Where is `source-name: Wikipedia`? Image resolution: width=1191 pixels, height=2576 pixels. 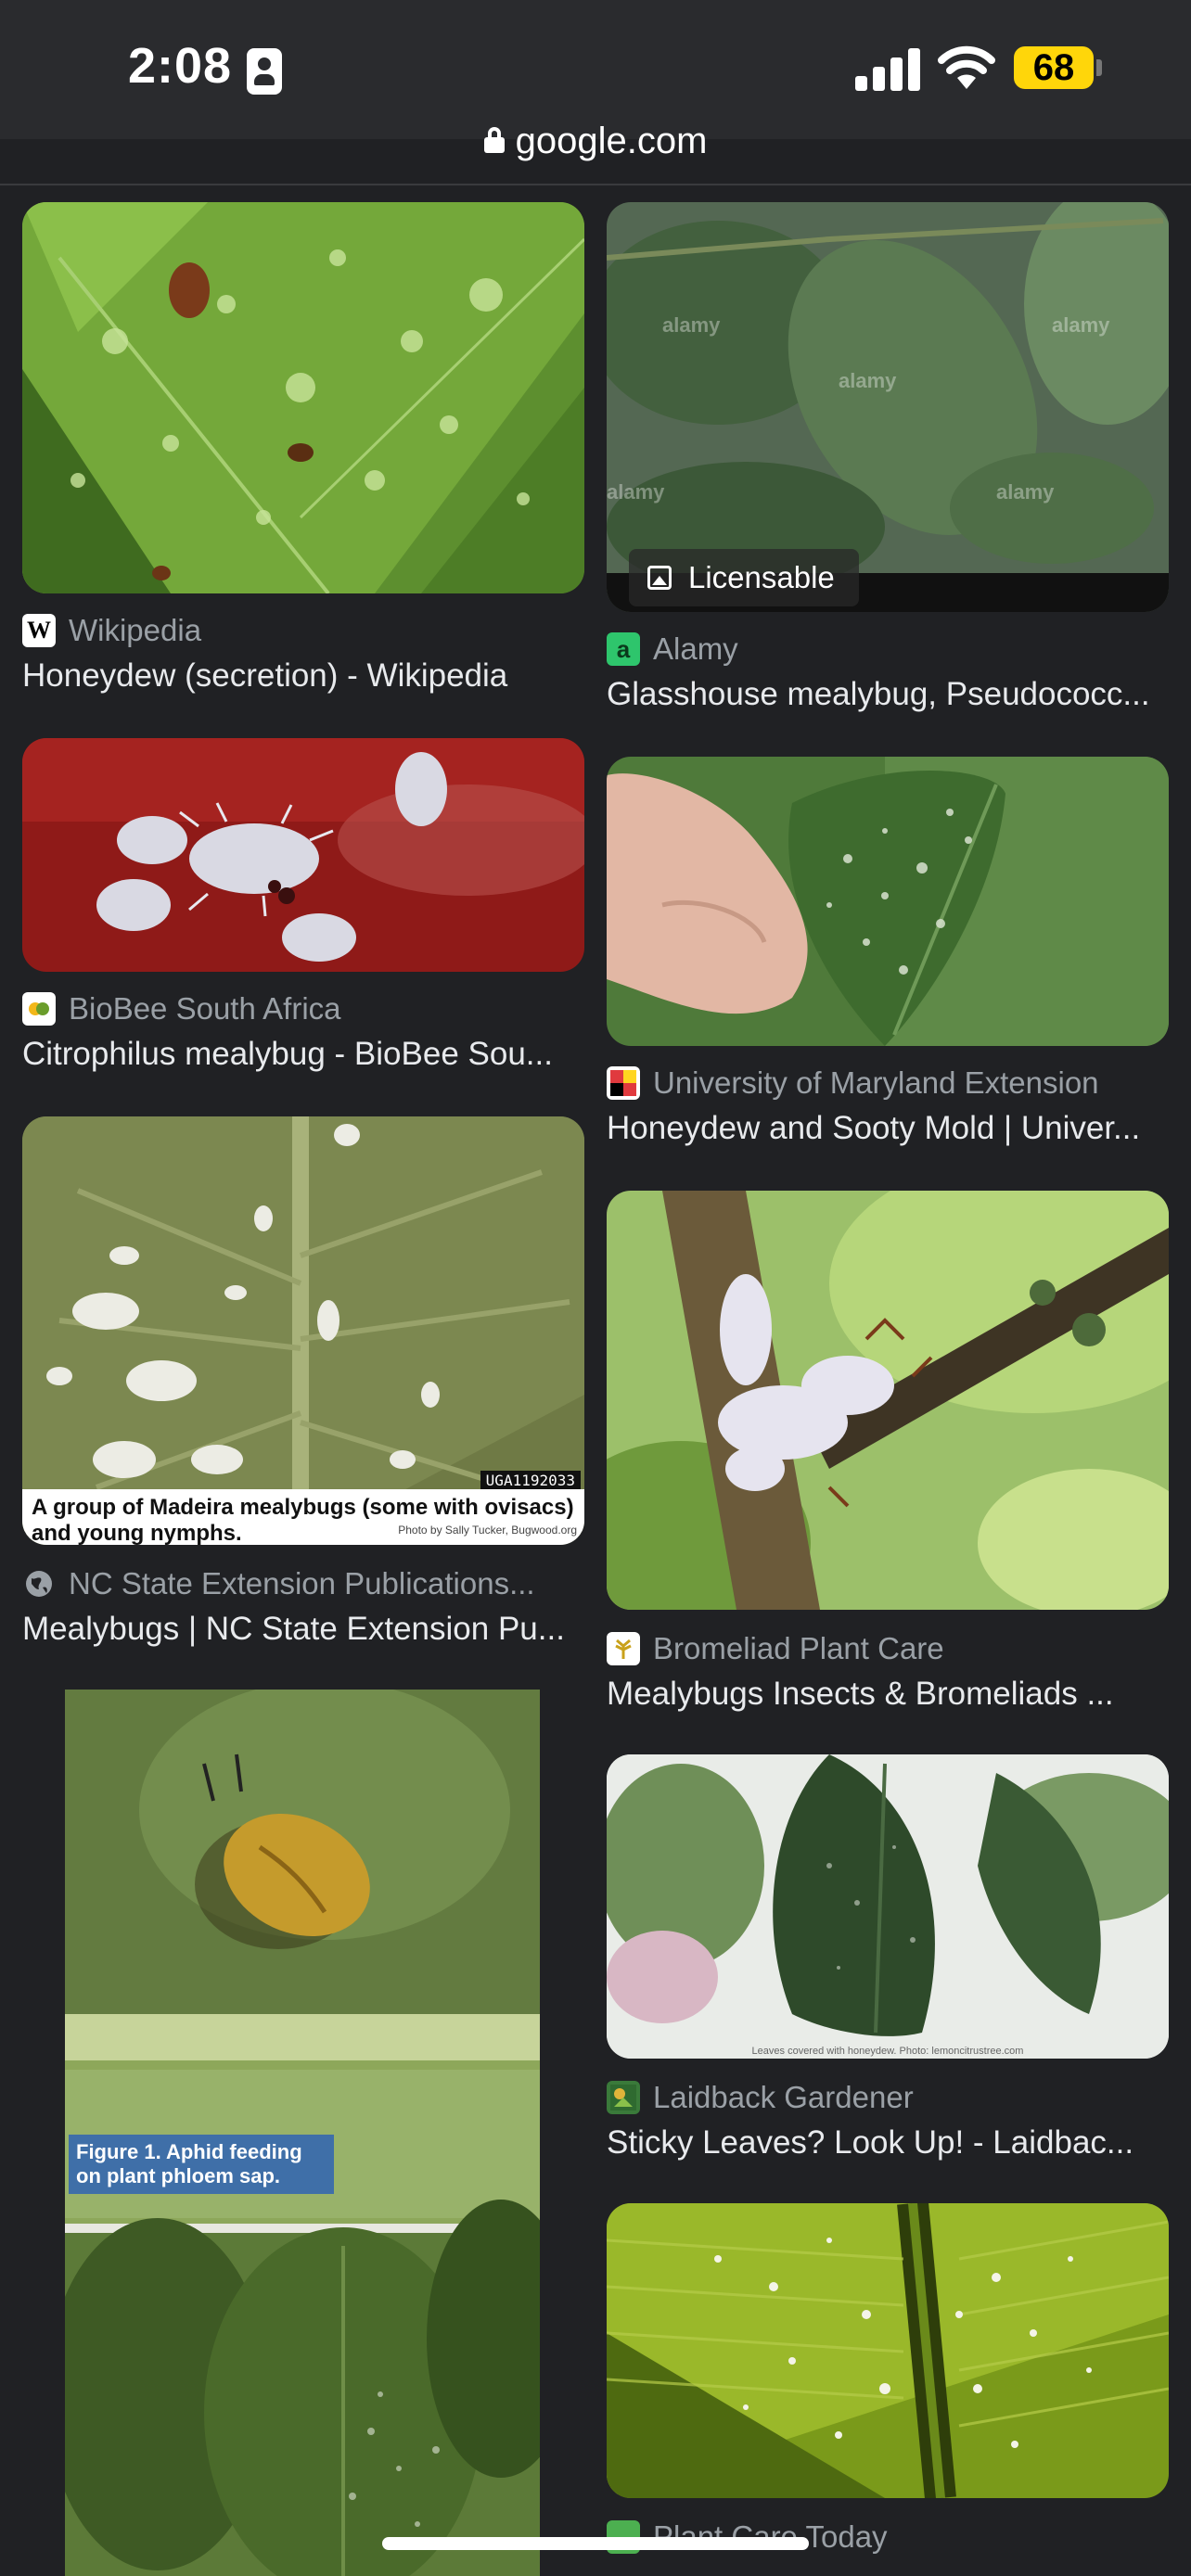 source-name: Wikipedia is located at coordinates (135, 630).